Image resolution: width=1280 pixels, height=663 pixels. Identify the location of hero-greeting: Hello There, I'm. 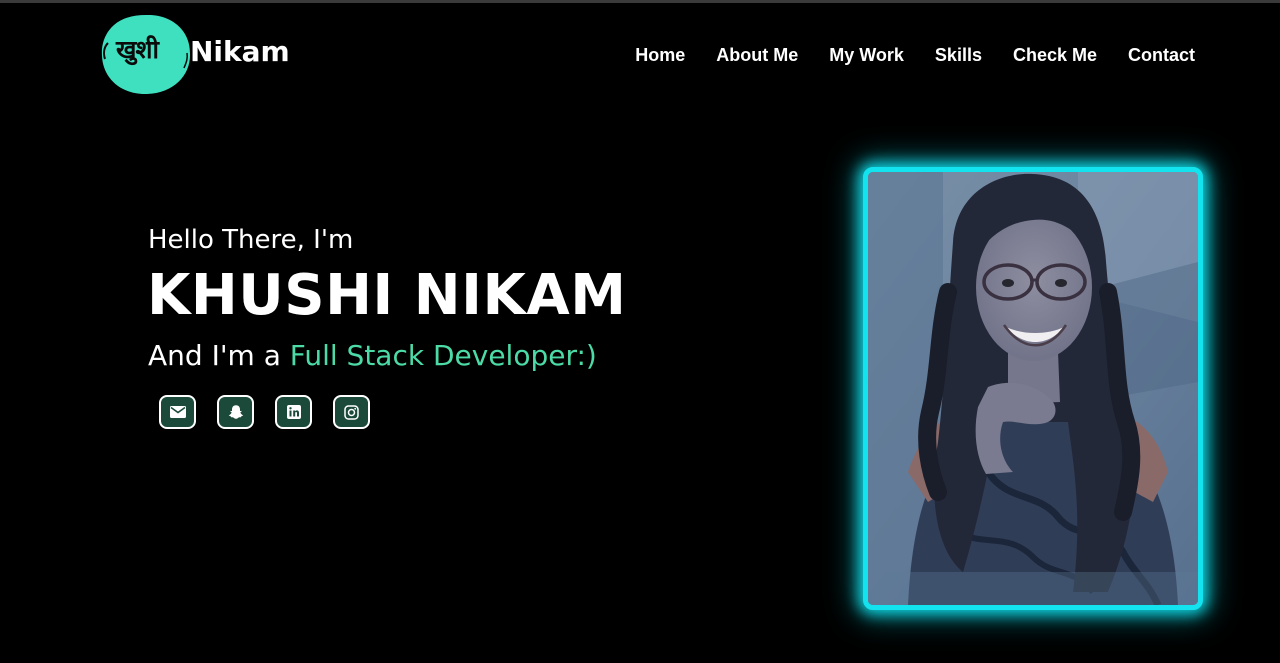
(251, 240).